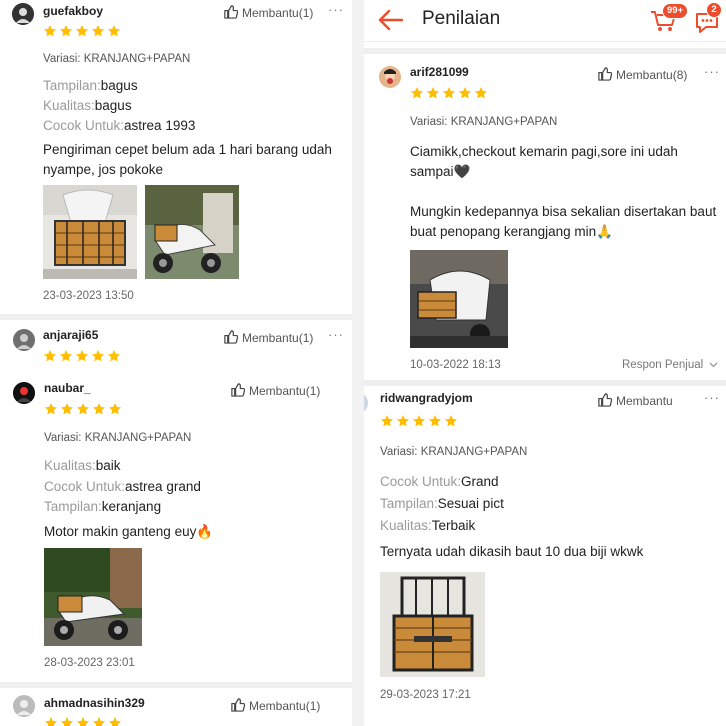  What do you see at coordinates (707, 25) in the screenshot?
I see `chat-bubble-icon` at bounding box center [707, 25].